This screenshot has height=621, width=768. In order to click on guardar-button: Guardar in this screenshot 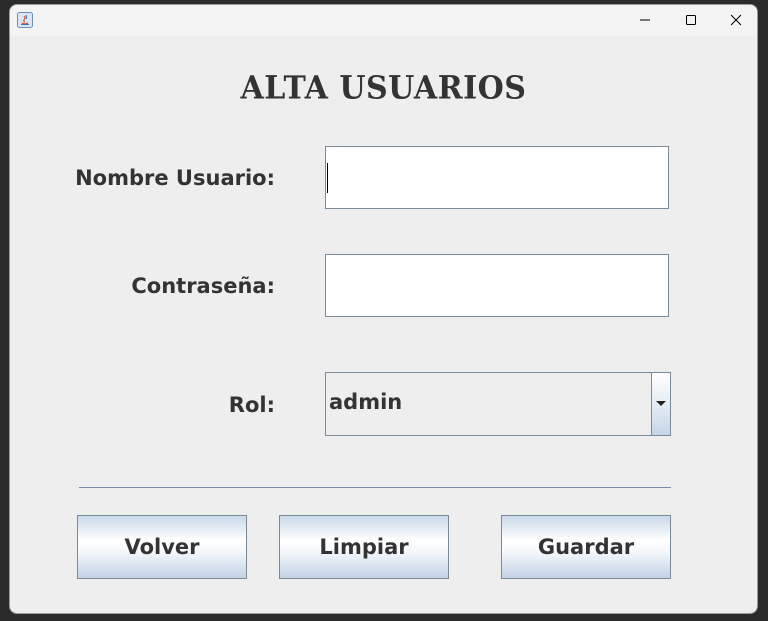, I will do `click(586, 547)`.